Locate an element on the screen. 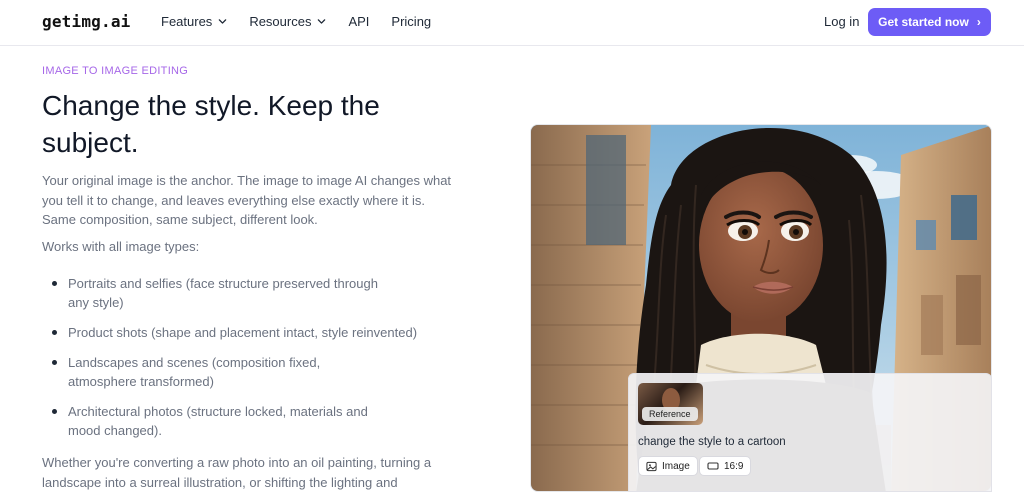 The width and height of the screenshot is (1024, 492). page-title: Change the style. Keep the subject. is located at coordinates (211, 124).